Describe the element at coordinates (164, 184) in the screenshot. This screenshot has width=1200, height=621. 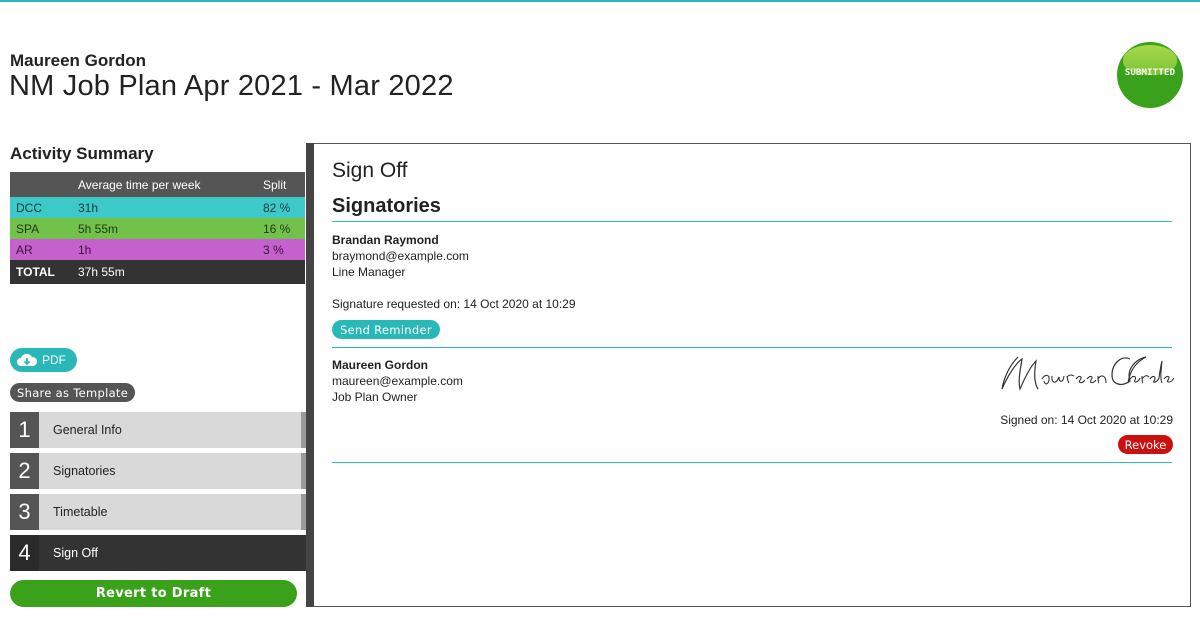
I see `column-header: Average time per week` at that location.